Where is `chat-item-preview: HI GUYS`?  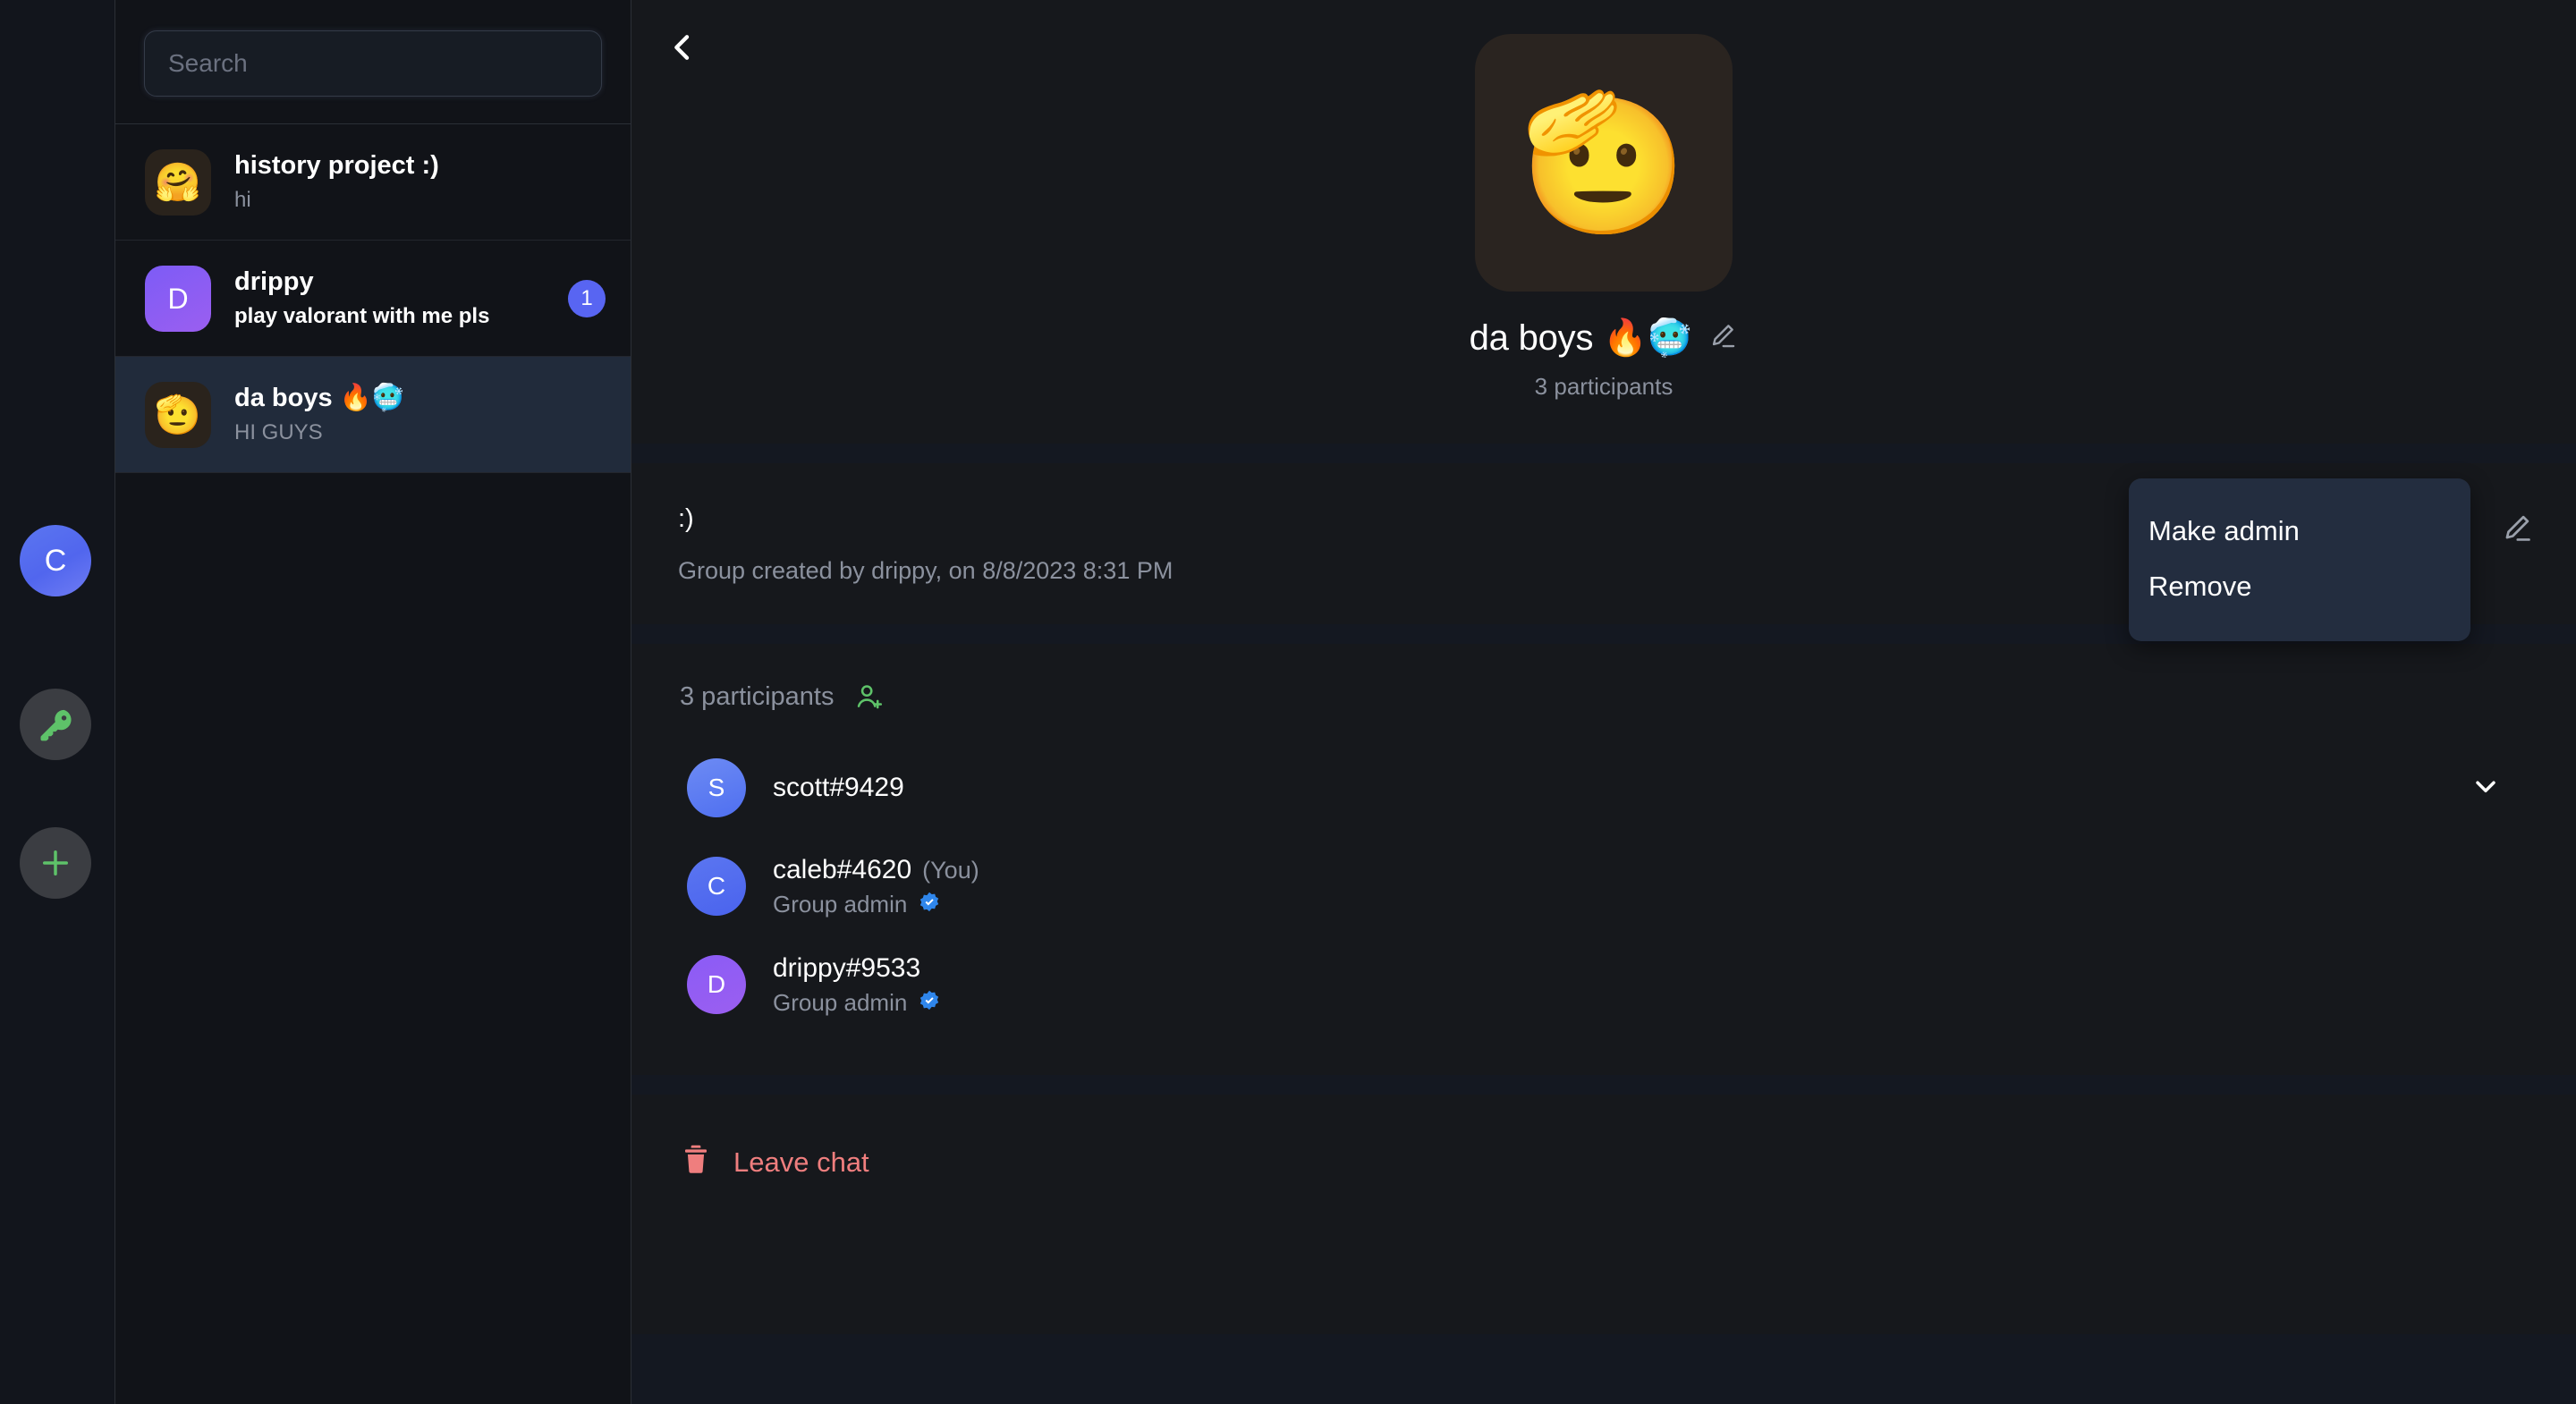
chat-item-preview: HI GUYS is located at coordinates (278, 432).